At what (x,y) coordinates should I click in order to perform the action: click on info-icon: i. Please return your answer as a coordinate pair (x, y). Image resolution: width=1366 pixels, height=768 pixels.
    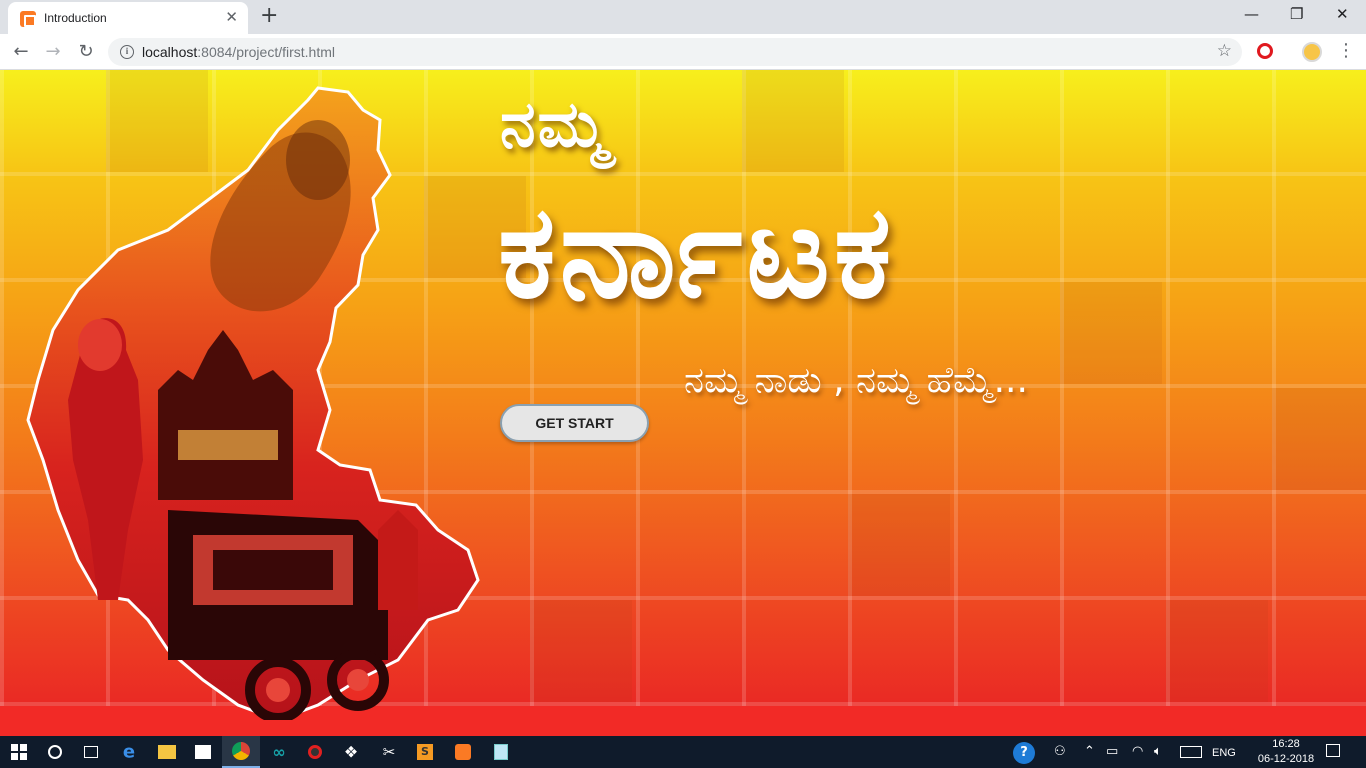
    Looking at the image, I should click on (127, 52).